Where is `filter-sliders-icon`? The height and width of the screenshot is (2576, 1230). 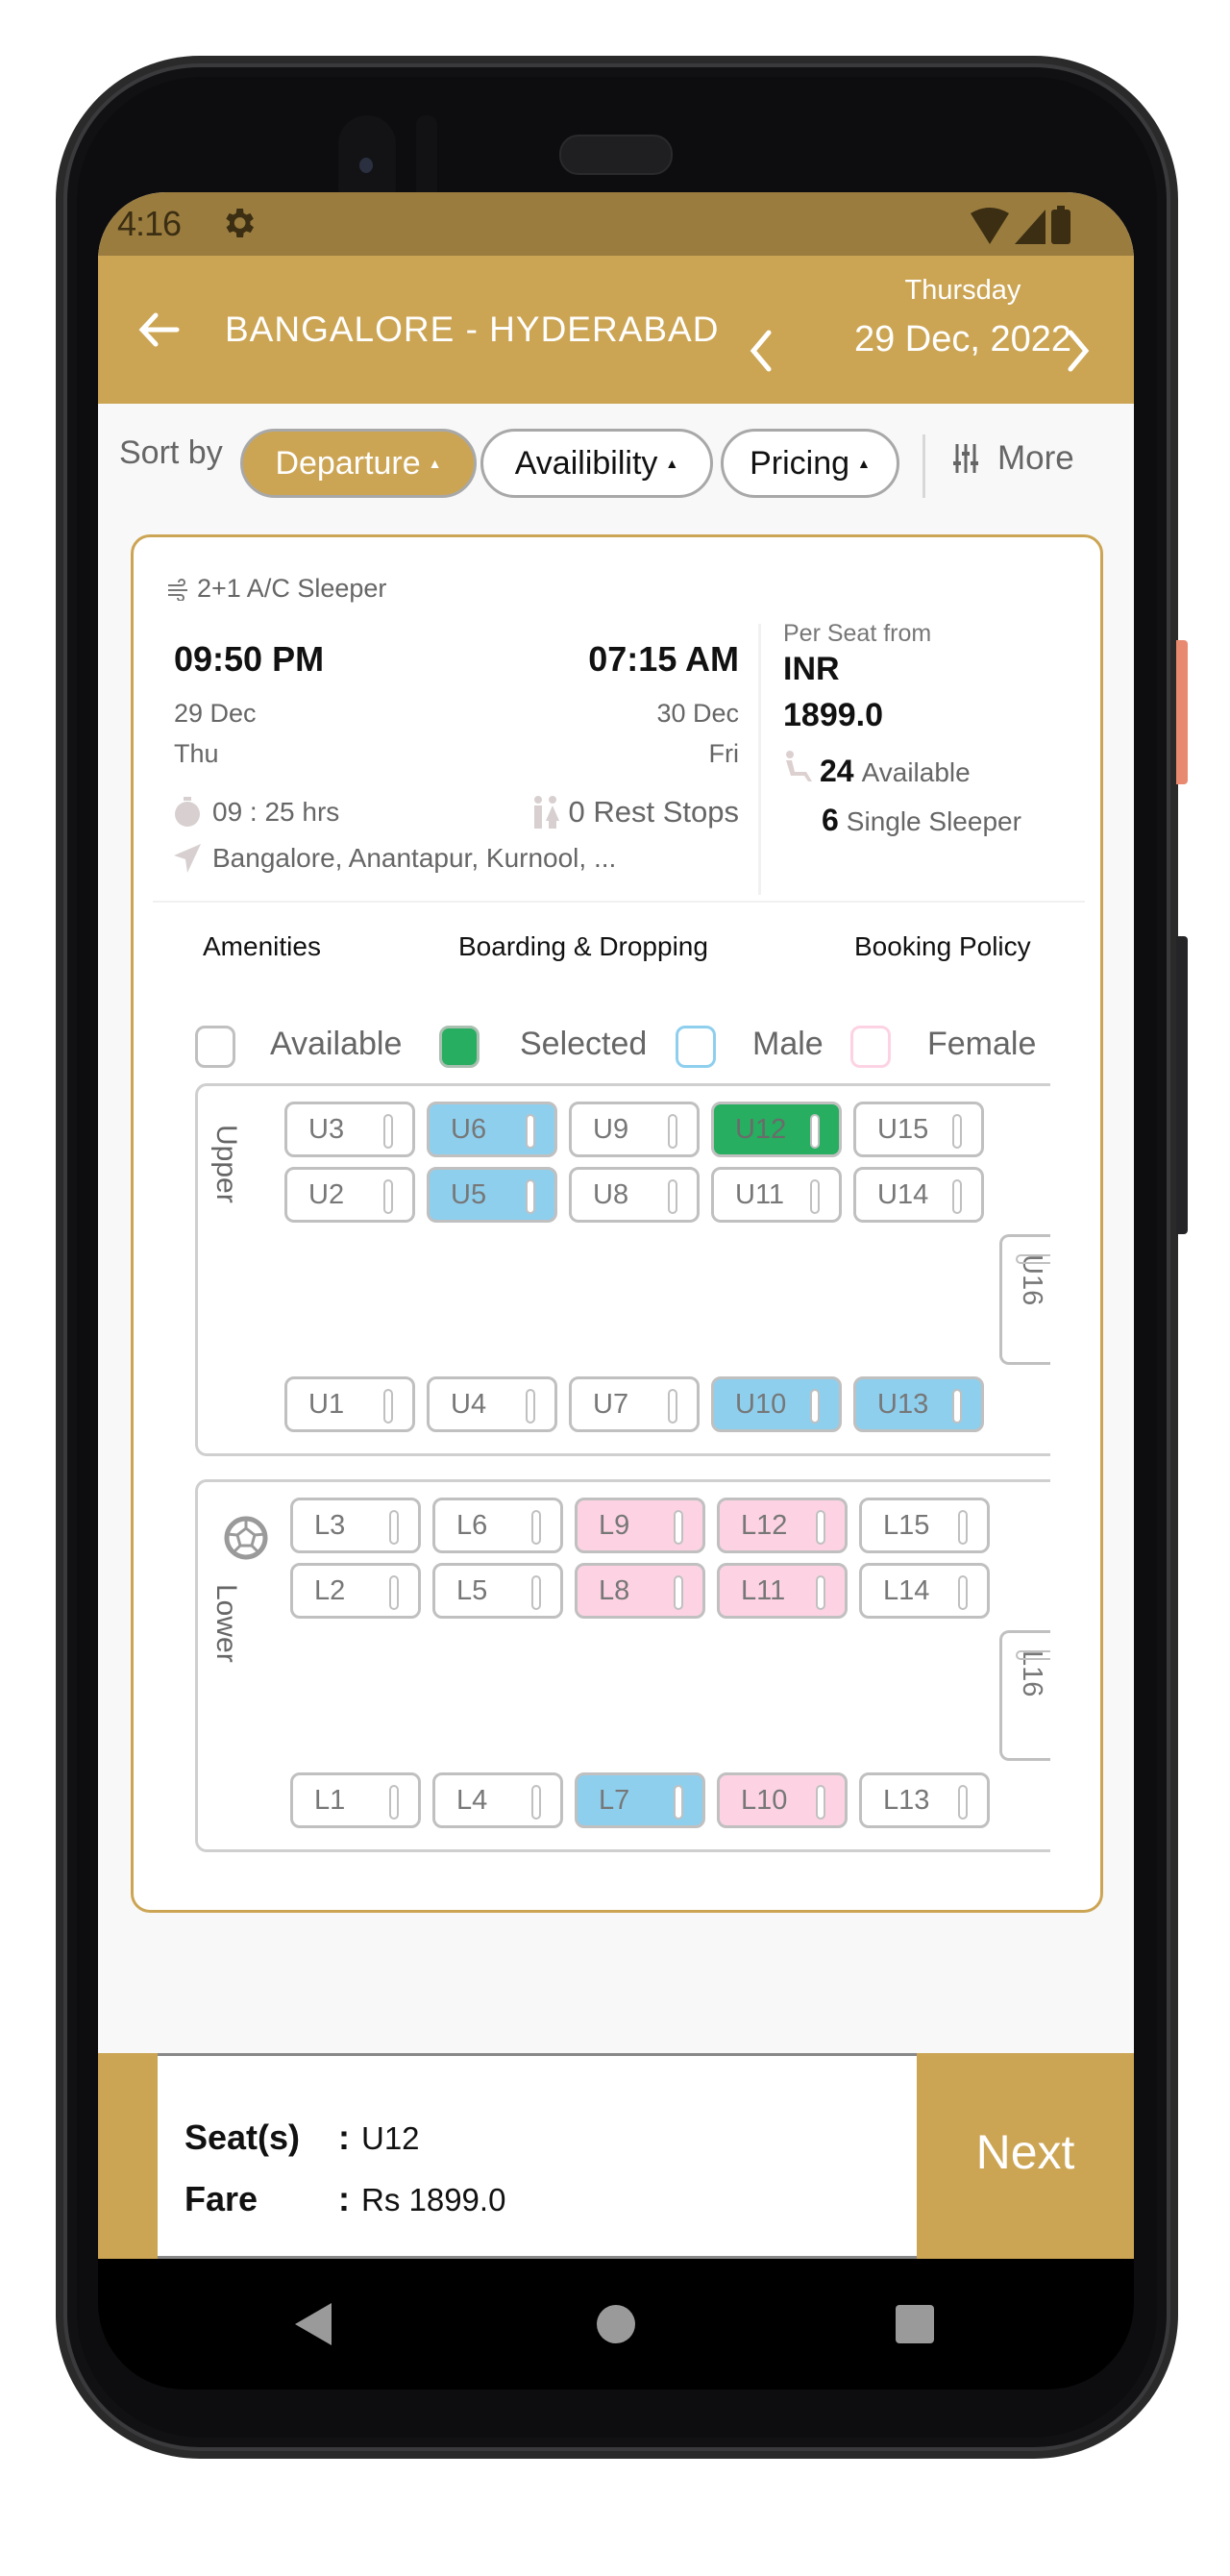 filter-sliders-icon is located at coordinates (966, 458).